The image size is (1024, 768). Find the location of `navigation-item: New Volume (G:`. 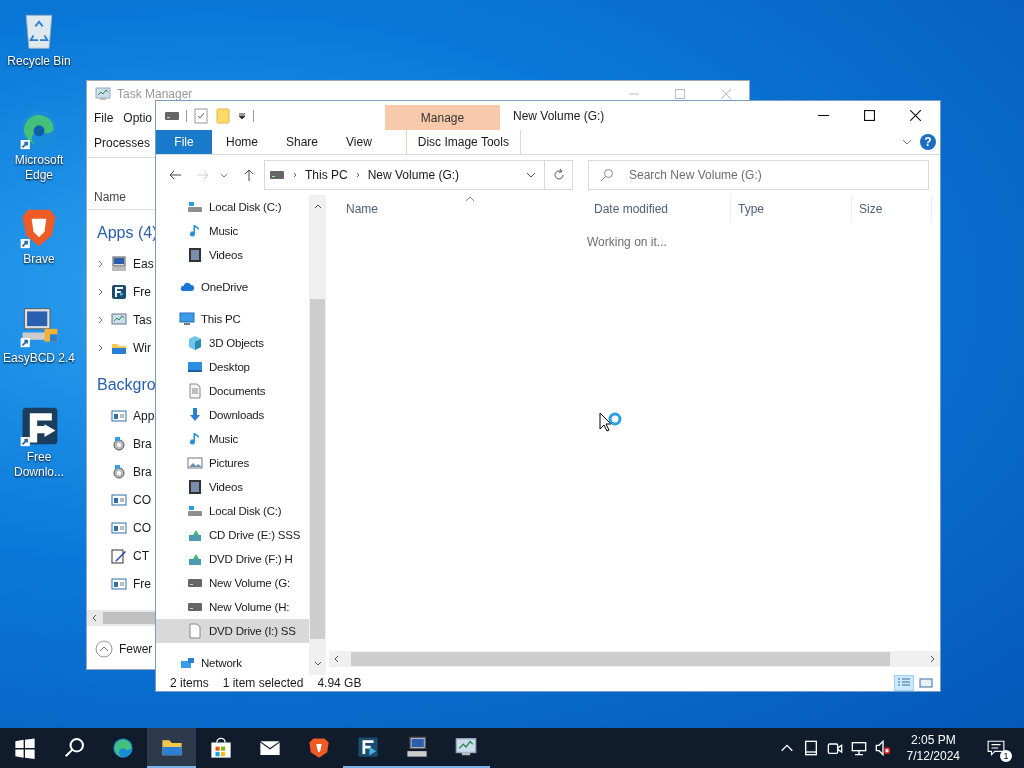

navigation-item: New Volume (G: is located at coordinates (232, 583).